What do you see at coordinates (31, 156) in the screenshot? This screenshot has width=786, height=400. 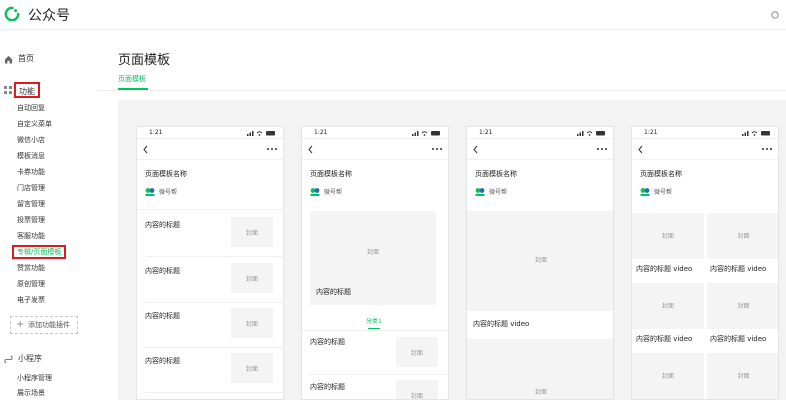 I see `sidebar-item-template-message: 模板消息` at bounding box center [31, 156].